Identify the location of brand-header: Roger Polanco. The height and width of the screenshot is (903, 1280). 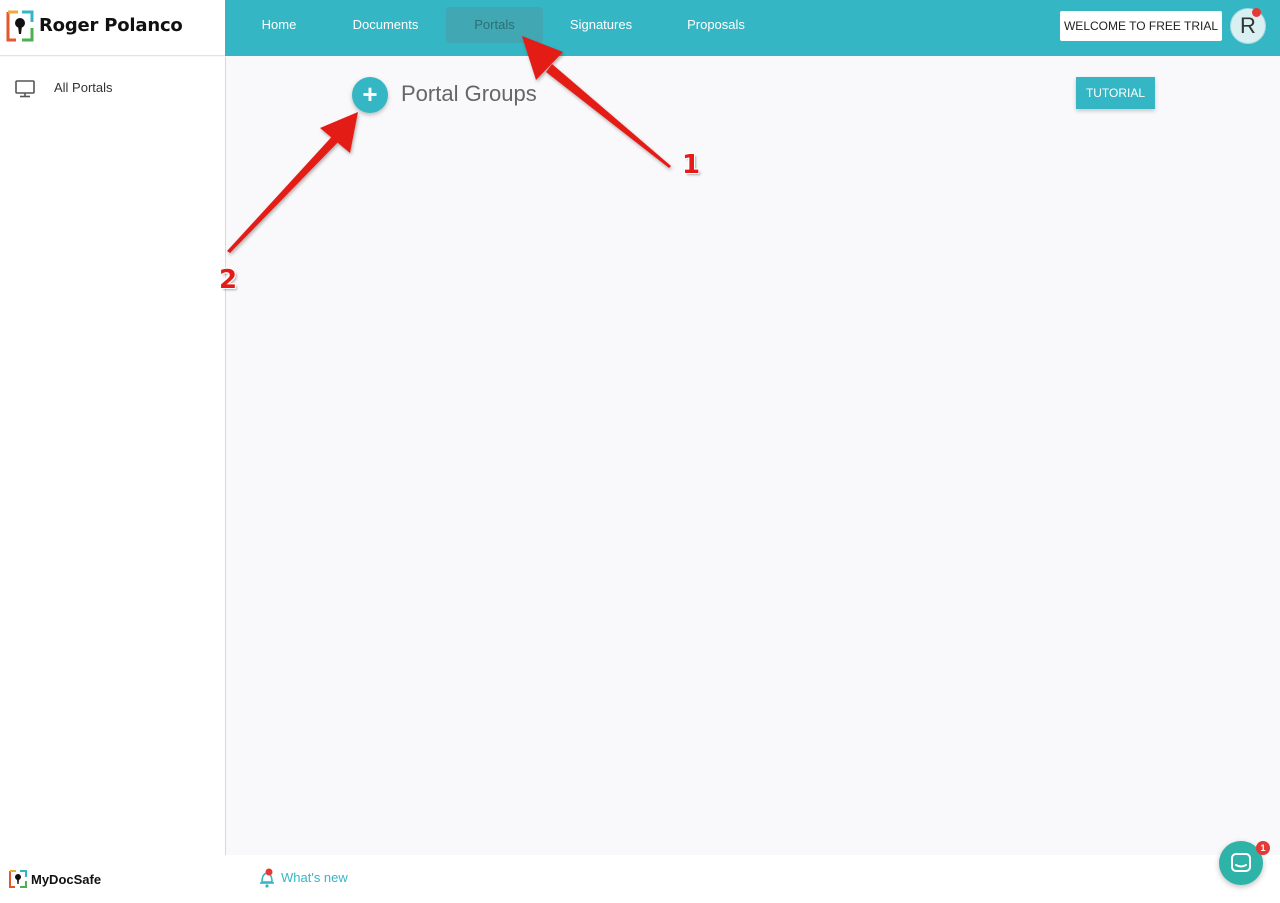
(112, 28).